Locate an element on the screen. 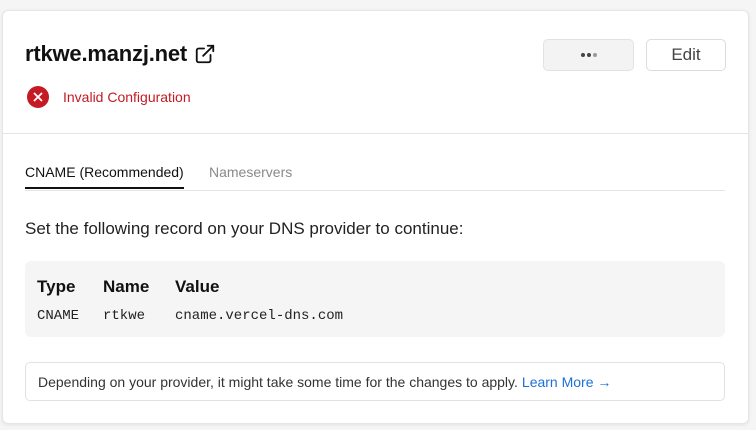 Image resolution: width=756 pixels, height=430 pixels. record-type: CNAME is located at coordinates (58, 316).